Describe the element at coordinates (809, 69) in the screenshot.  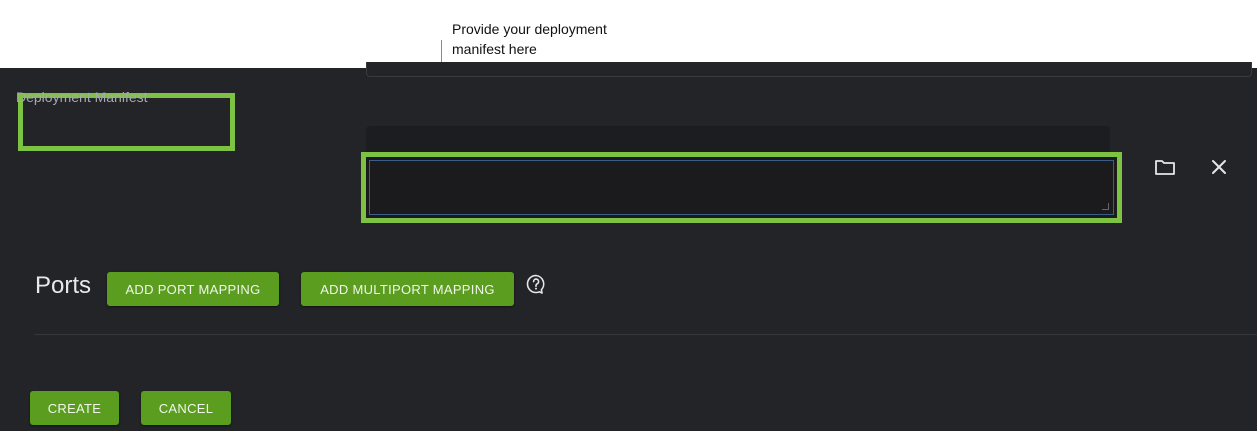
I see `previous-field-bottom` at that location.